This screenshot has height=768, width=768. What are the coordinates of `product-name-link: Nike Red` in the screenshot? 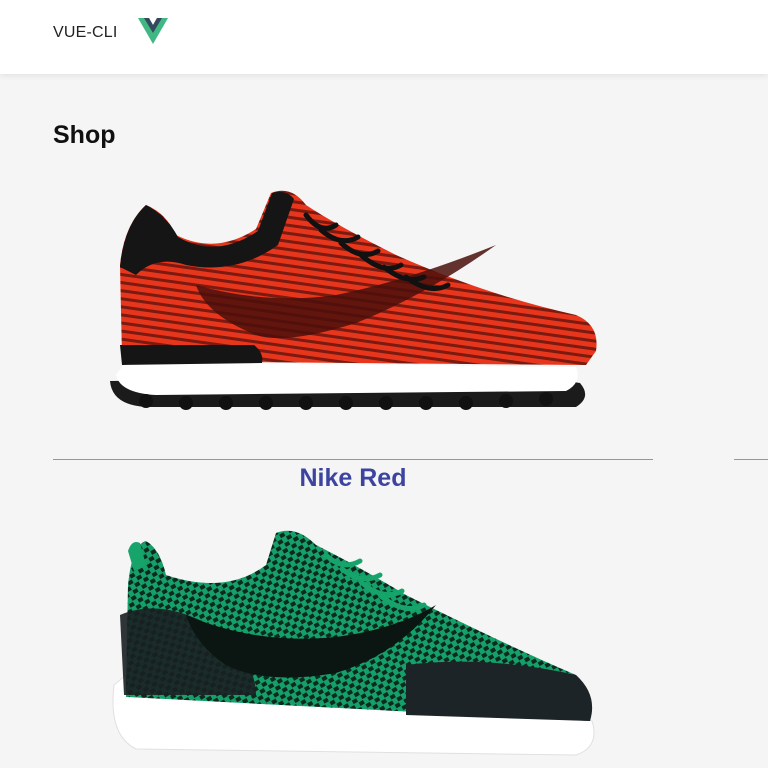 It's located at (353, 478).